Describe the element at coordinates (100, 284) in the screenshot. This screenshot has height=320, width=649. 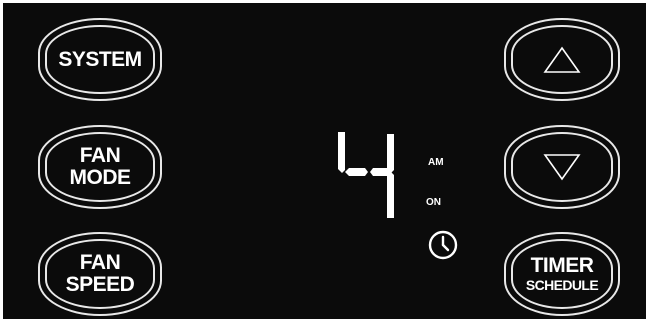
I see `fan-speed-label-line2: SPEED` at that location.